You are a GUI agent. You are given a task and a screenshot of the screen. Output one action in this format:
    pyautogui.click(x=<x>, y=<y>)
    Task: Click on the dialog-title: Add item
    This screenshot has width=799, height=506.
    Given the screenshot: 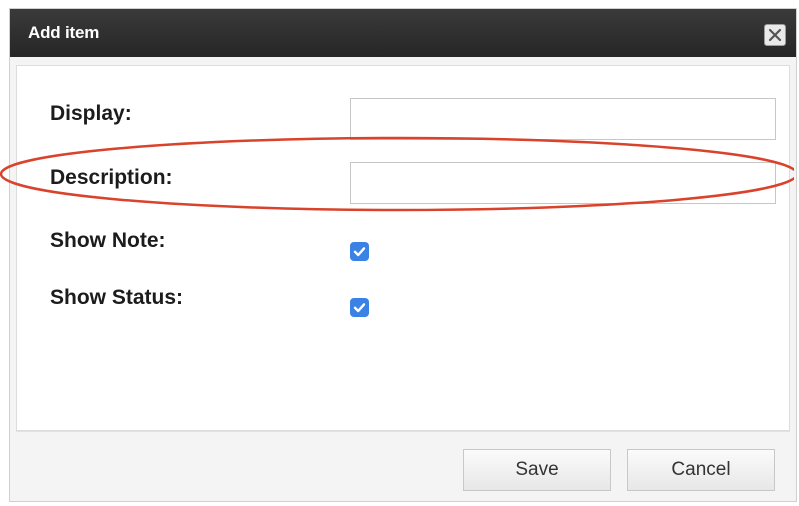 What is the action you would take?
    pyautogui.click(x=64, y=32)
    